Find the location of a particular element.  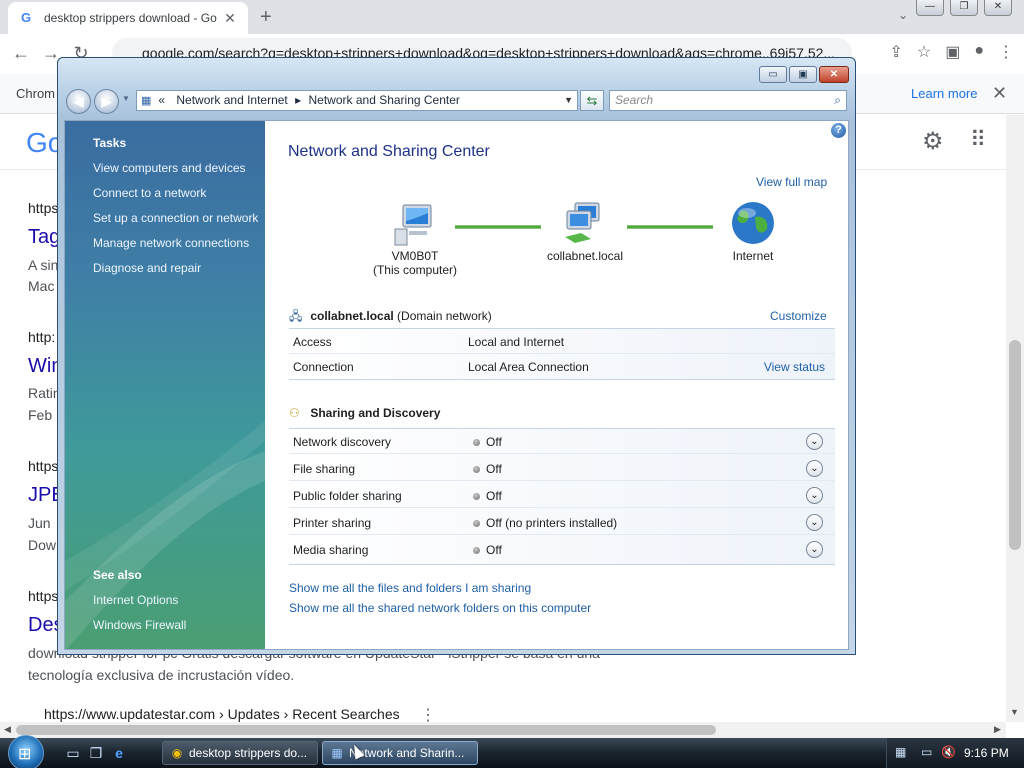

refresh-button: ⇆ is located at coordinates (592, 100).